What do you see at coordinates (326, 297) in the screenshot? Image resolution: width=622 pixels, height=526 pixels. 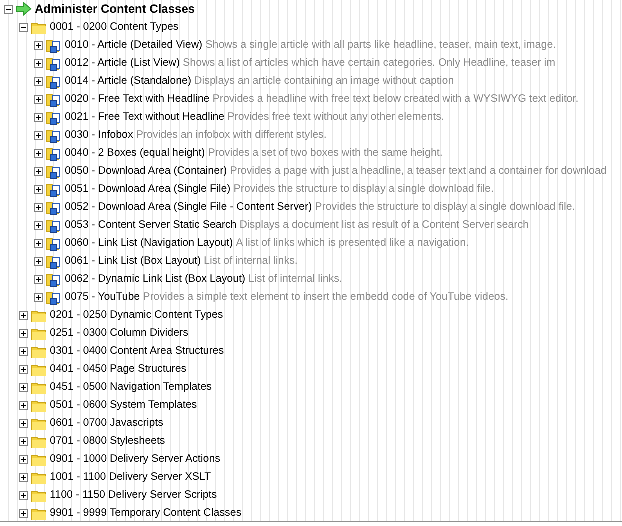 I see `item-description: Provides a simple text element to insert the embedd code of YouTube videos.` at bounding box center [326, 297].